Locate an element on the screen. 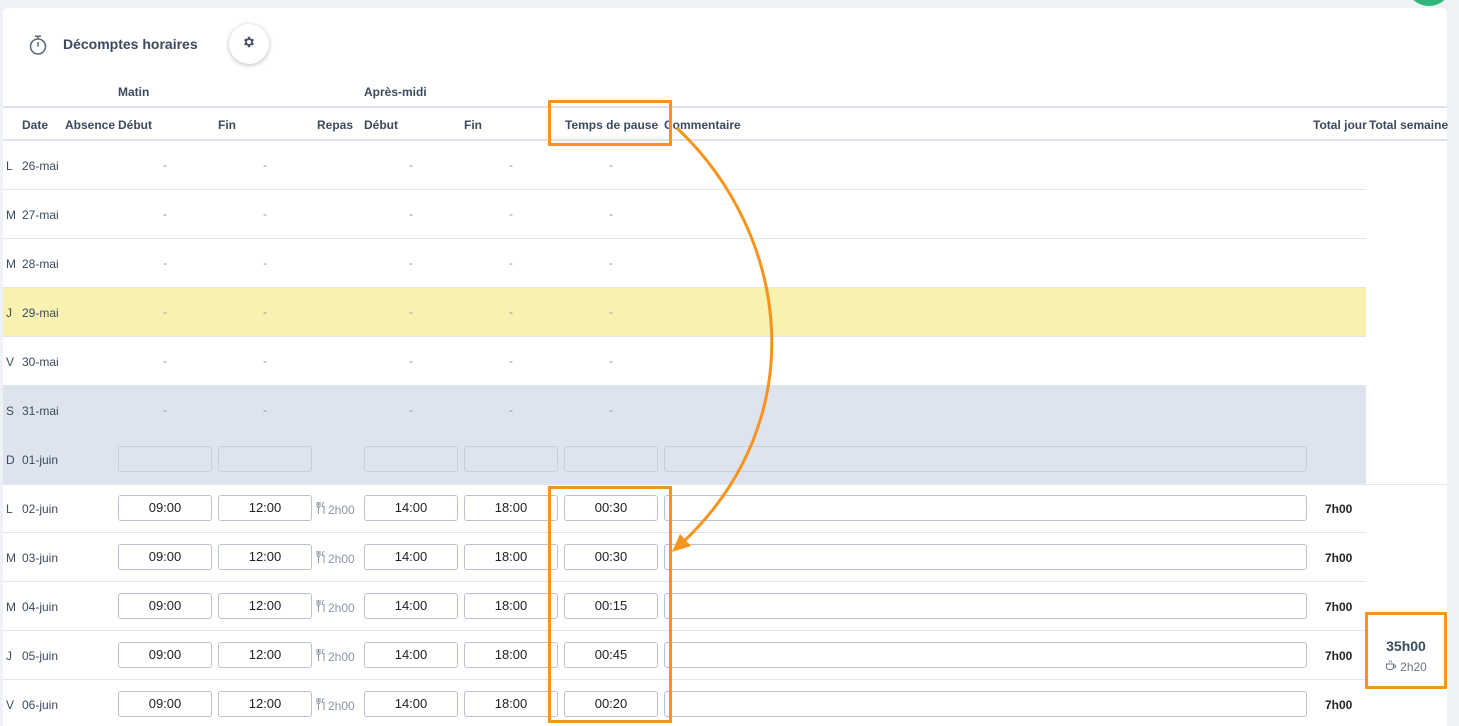 The height and width of the screenshot is (726, 1459). group-label-morning: Matin is located at coordinates (134, 92).